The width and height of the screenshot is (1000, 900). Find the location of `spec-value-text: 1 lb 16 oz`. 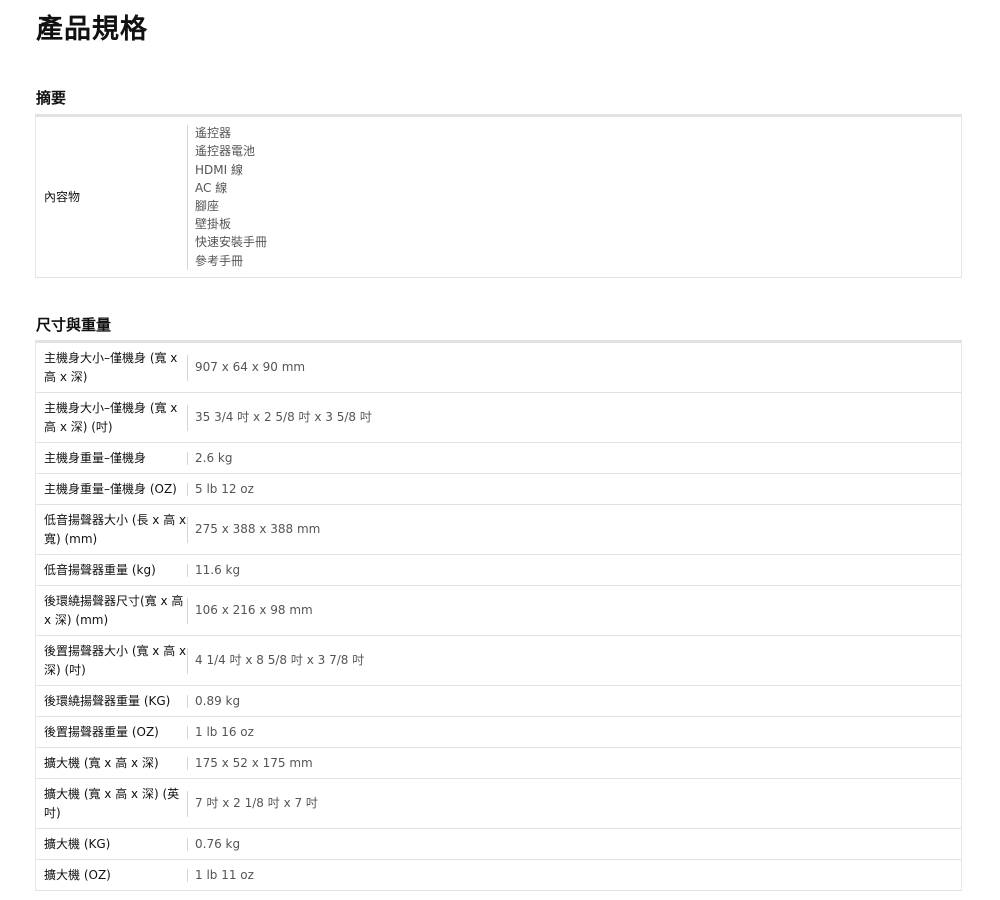

spec-value-text: 1 lb 16 oz is located at coordinates (224, 731).